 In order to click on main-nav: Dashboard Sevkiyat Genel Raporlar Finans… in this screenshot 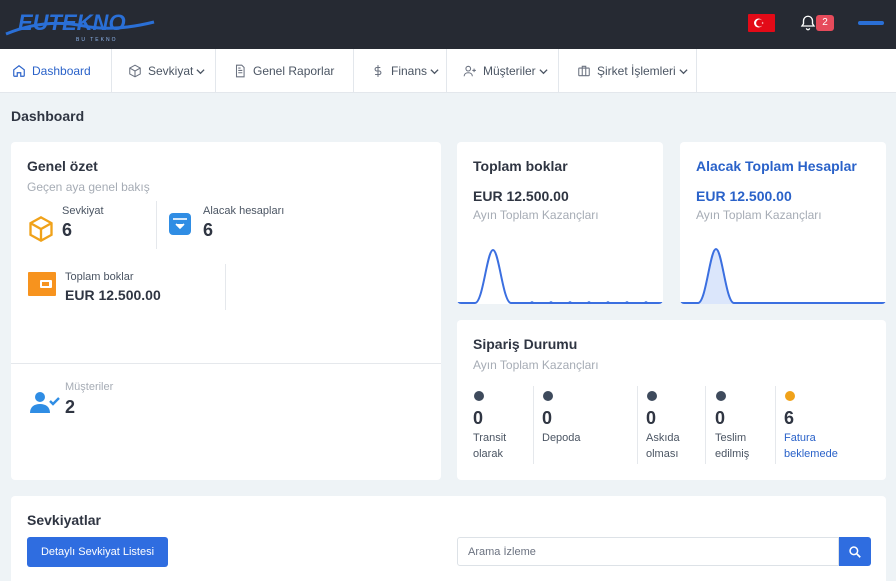, I will do `click(448, 71)`.